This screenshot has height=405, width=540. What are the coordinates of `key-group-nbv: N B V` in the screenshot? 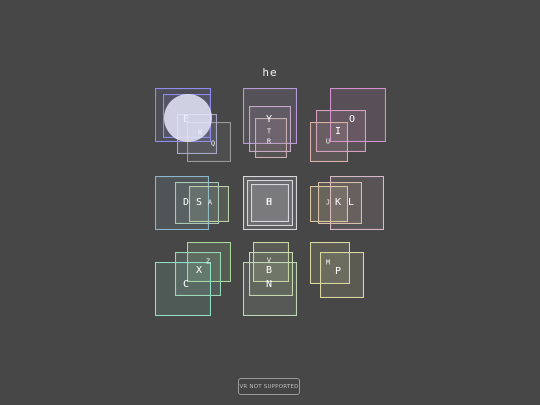 It's located at (271, 280).